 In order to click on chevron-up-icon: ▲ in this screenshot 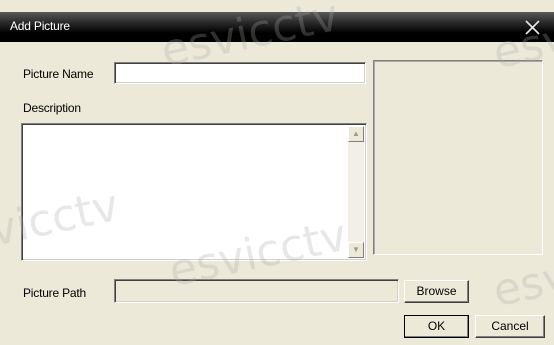, I will do `click(356, 133)`.